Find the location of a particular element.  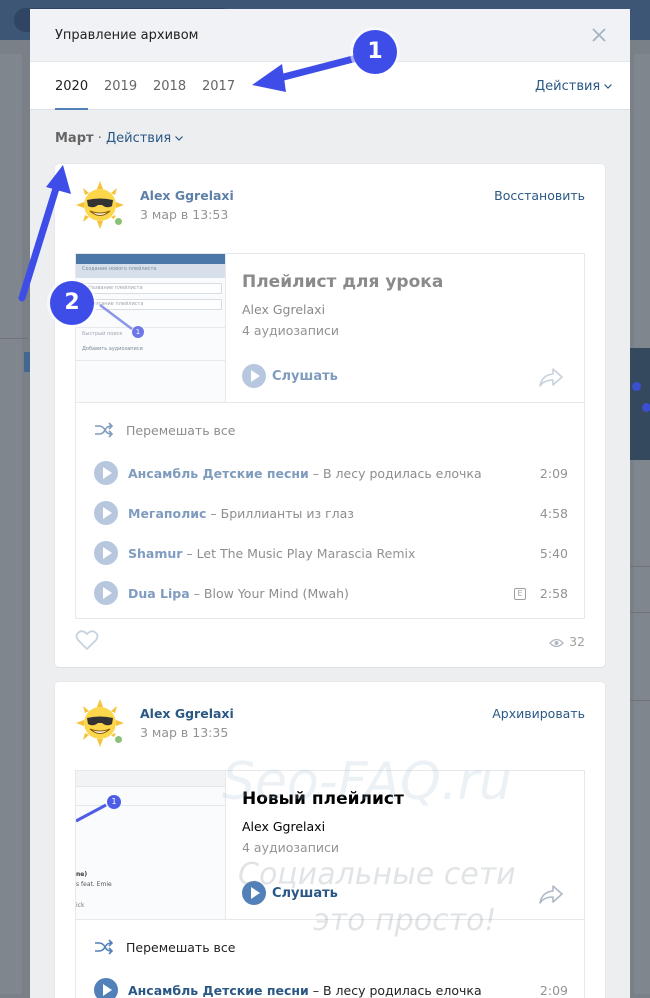

archive-button: Архивировать is located at coordinates (538, 713).